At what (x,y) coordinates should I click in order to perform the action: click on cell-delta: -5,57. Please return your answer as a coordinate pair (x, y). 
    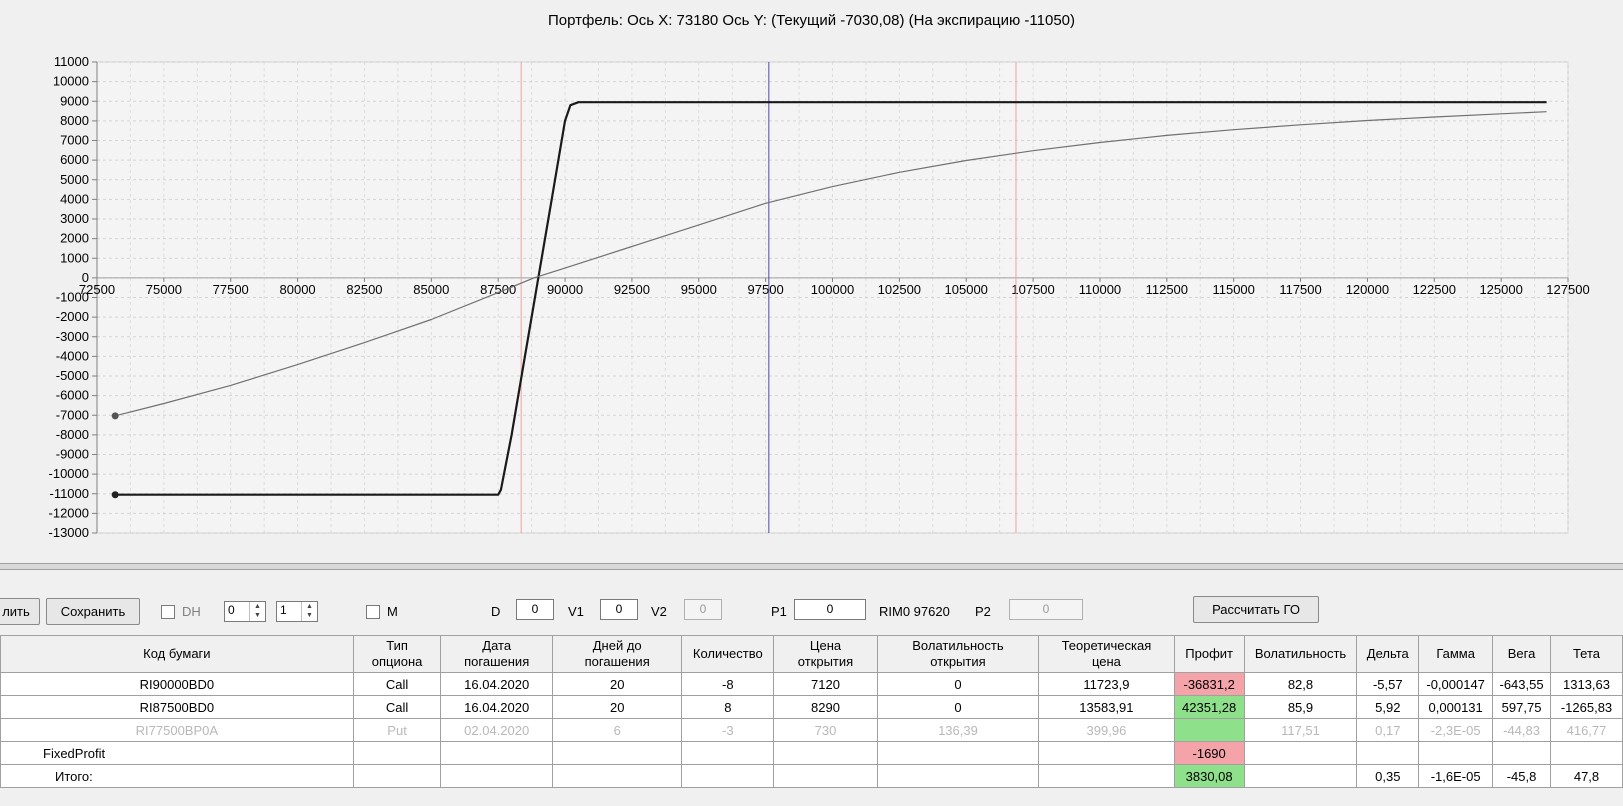
    Looking at the image, I should click on (1388, 684).